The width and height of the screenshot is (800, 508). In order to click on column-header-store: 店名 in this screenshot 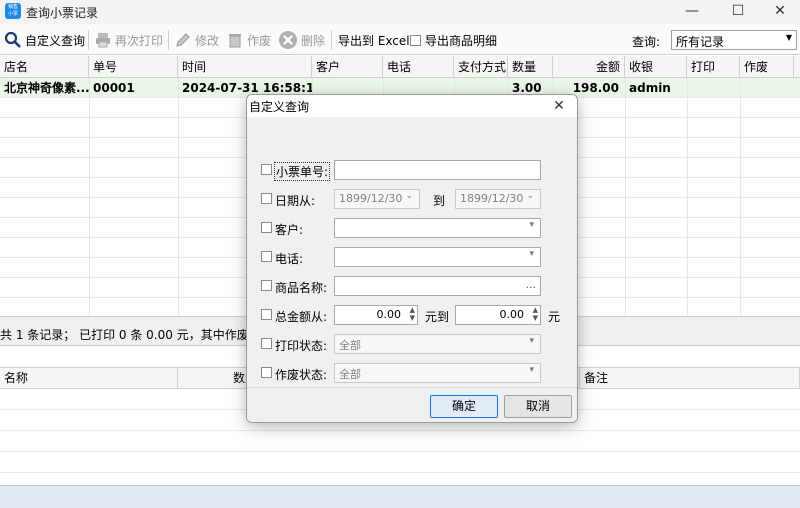, I will do `click(44, 67)`.